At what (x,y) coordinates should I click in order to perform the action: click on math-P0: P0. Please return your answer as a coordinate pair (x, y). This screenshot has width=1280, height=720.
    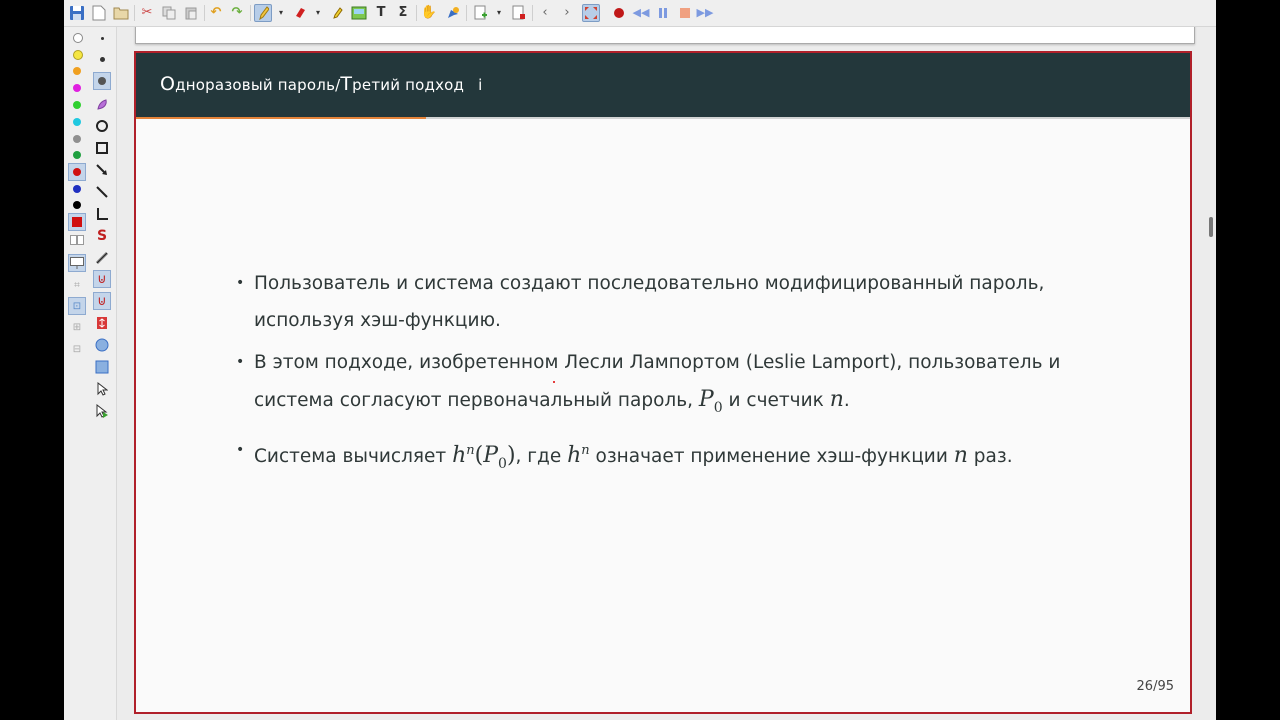
    Looking at the image, I should click on (710, 401).